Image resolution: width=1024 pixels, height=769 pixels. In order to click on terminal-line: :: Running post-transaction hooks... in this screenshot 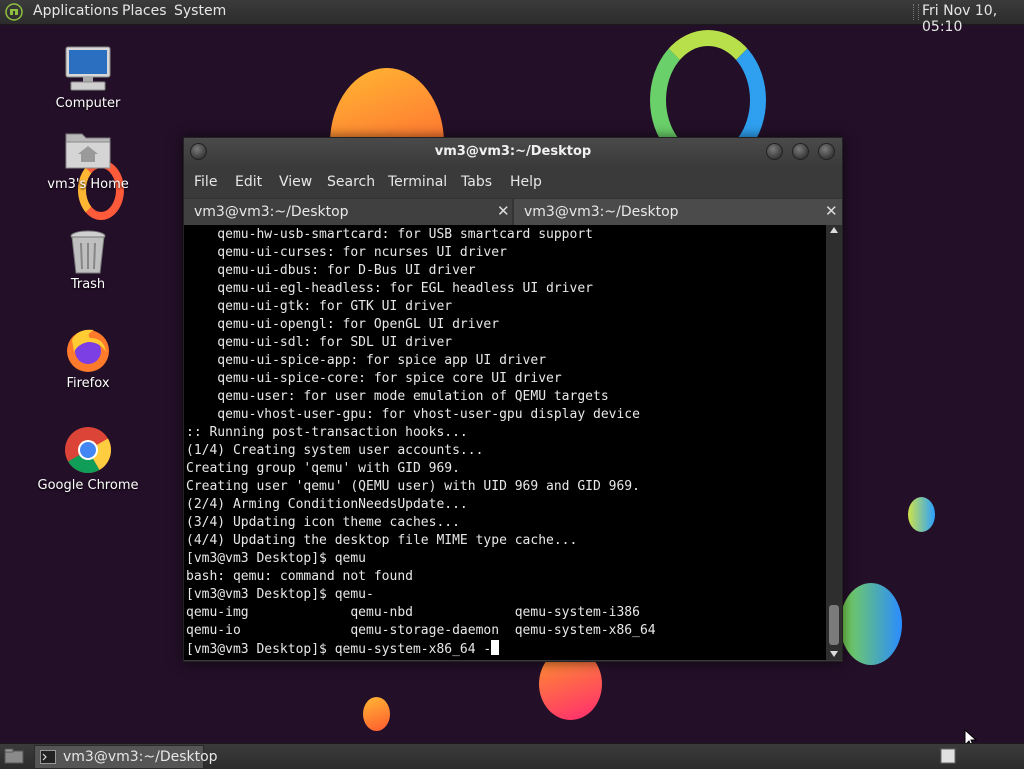, I will do `click(327, 432)`.